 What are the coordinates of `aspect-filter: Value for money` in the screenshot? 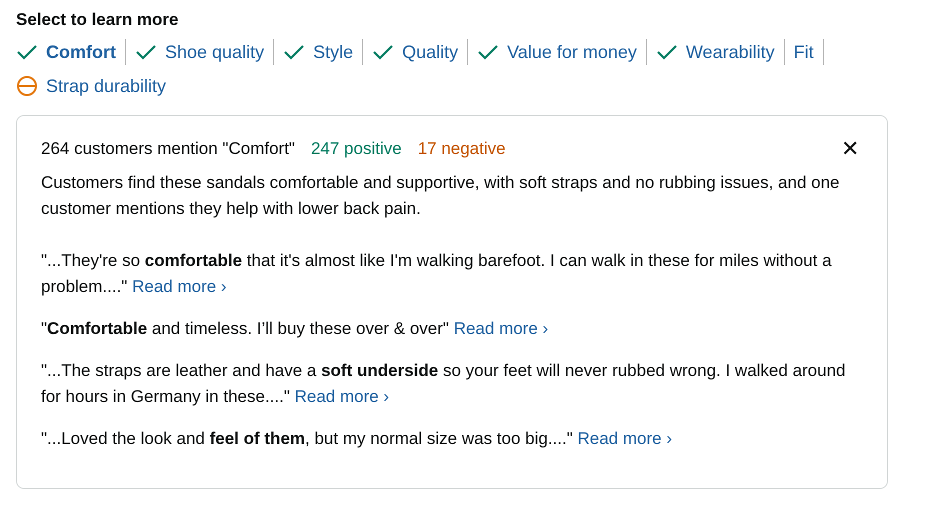 It's located at (557, 52).